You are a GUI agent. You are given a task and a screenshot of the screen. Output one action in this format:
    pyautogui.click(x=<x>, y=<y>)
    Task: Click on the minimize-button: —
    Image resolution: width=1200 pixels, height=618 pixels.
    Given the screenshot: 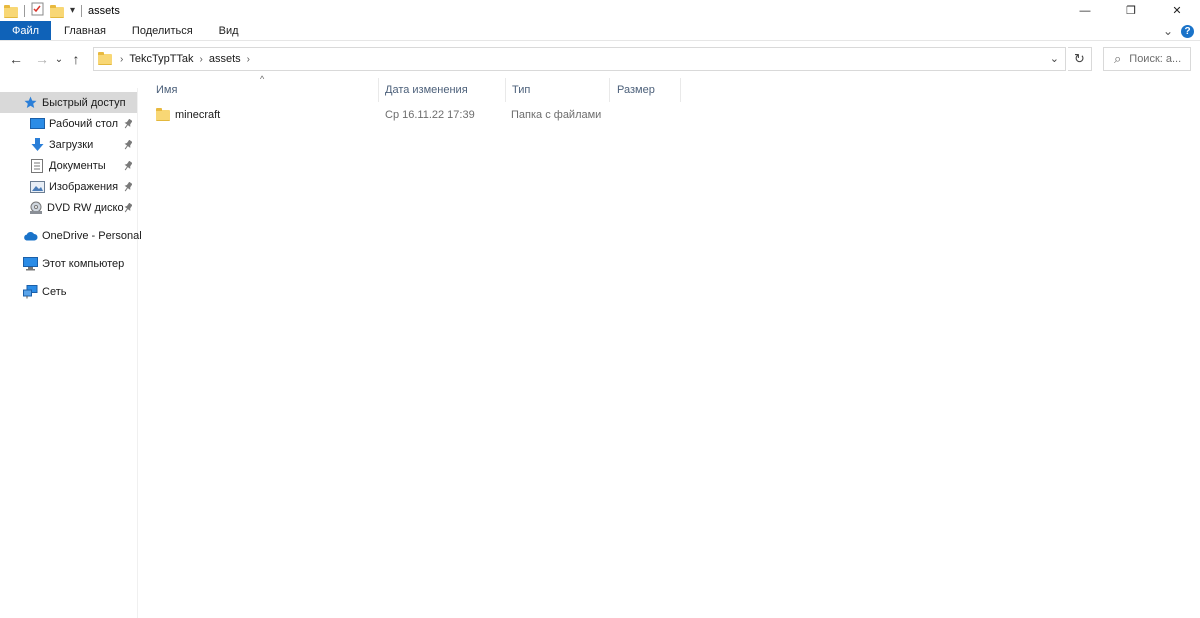 What is the action you would take?
    pyautogui.click(x=1085, y=10)
    